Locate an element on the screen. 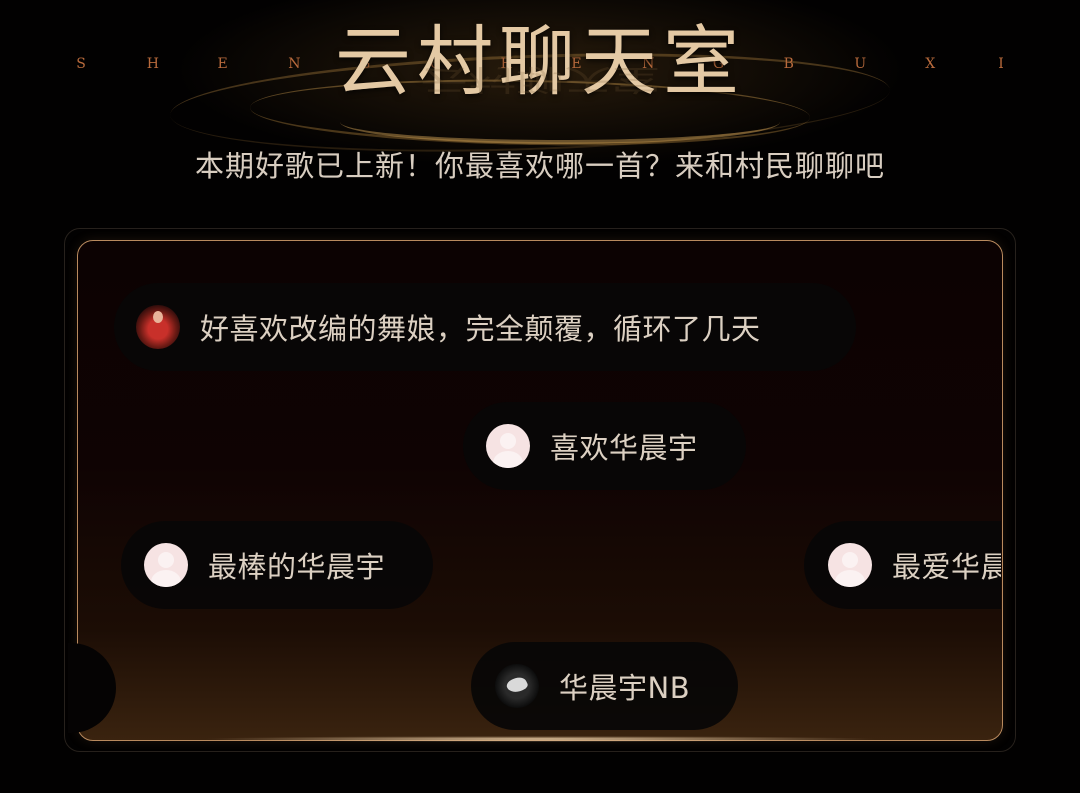 Image resolution: width=1080 pixels, height=793 pixels. chat-message-text: 好喜欢改编的舞娘，完全颠覆，循环了几天 is located at coordinates (480, 329).